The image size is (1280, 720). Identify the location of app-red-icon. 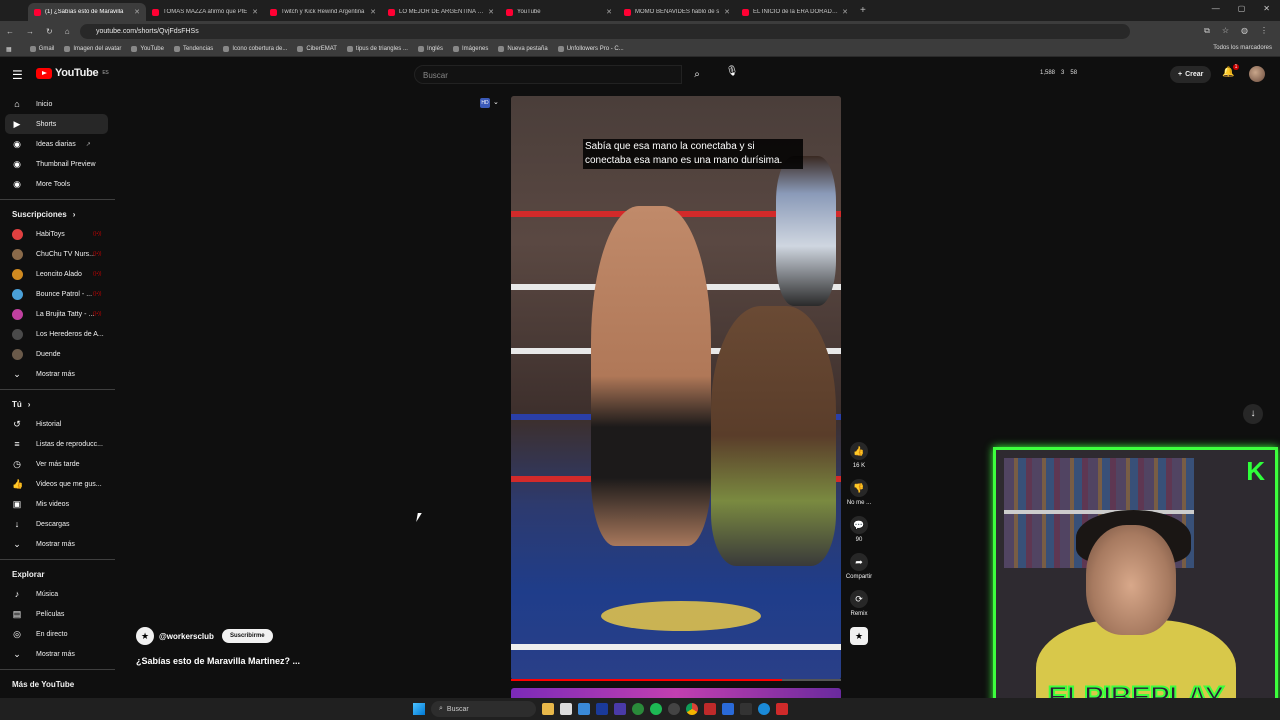
(710, 709).